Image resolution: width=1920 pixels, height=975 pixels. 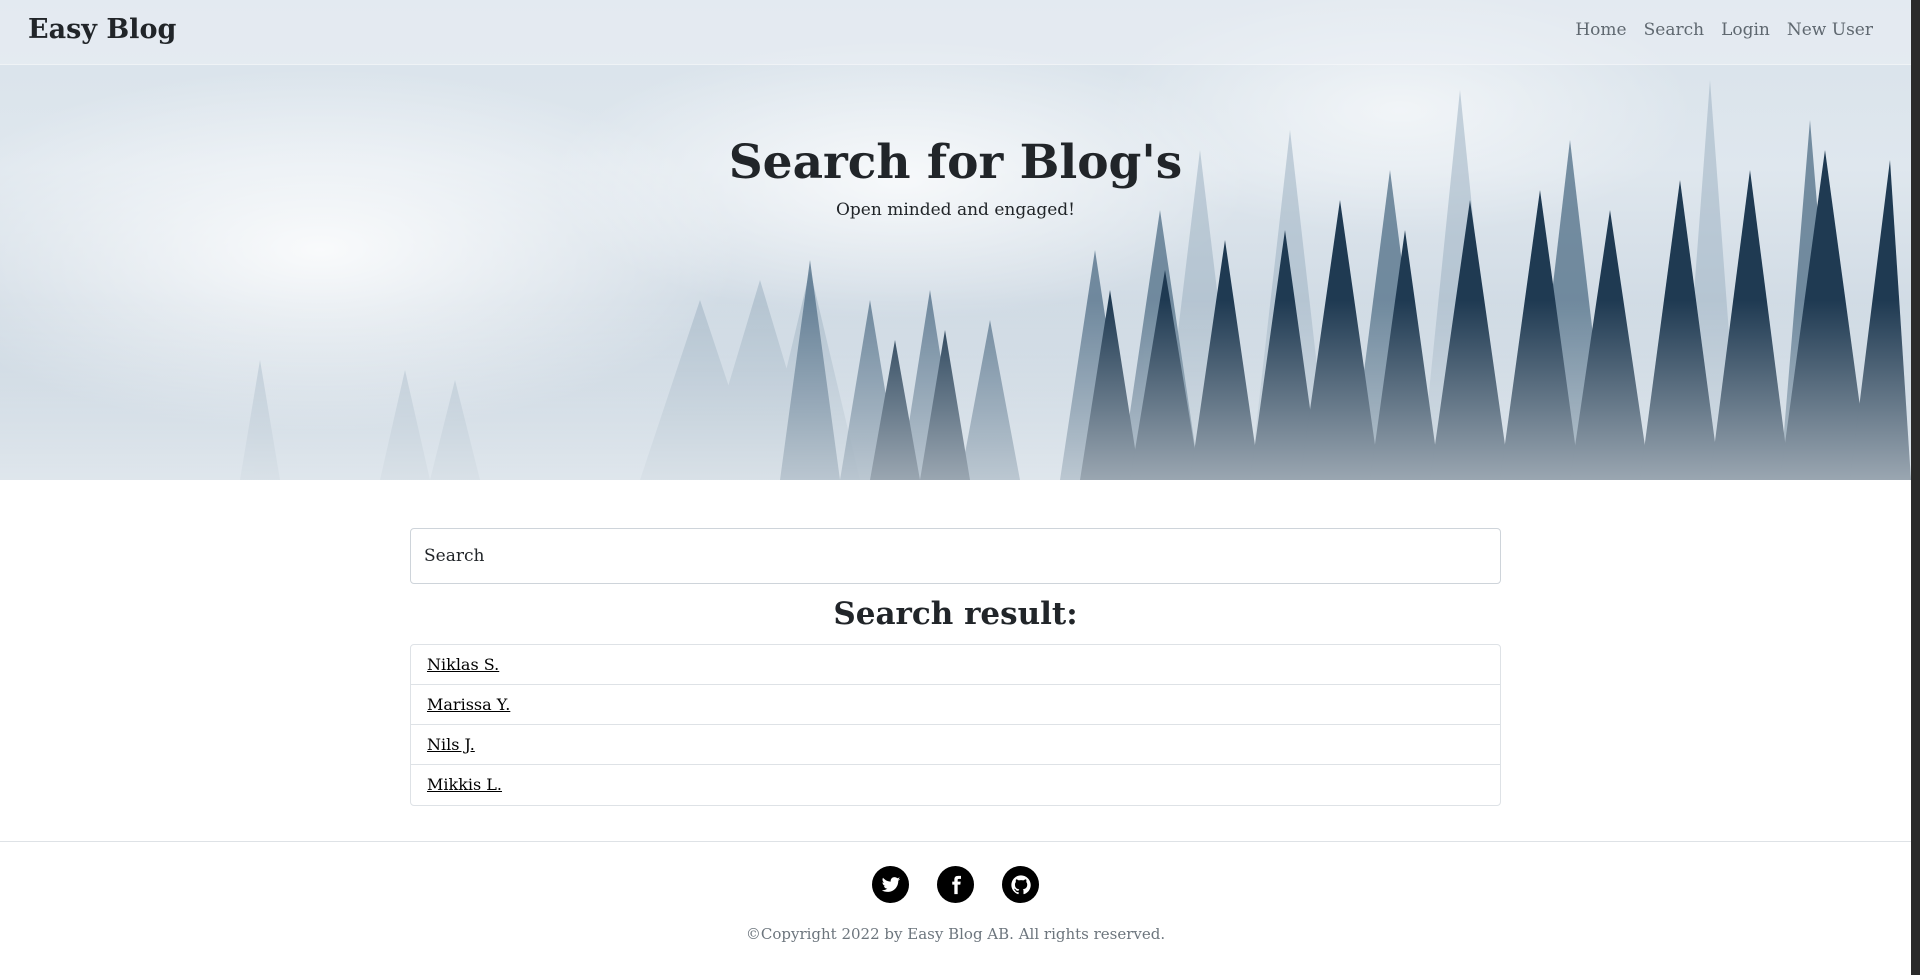 What do you see at coordinates (102, 29) in the screenshot?
I see `brand-logo-link: Easy Blog` at bounding box center [102, 29].